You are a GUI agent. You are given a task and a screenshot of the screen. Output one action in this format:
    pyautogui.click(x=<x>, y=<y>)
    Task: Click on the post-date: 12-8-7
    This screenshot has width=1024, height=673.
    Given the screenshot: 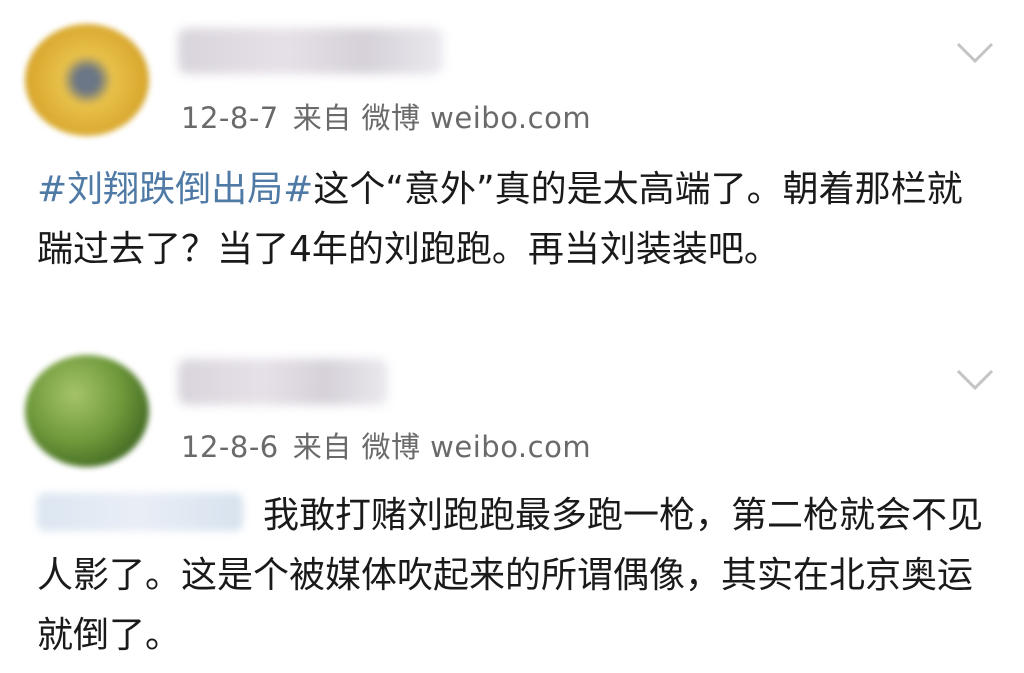 What is the action you would take?
    pyautogui.click(x=230, y=118)
    